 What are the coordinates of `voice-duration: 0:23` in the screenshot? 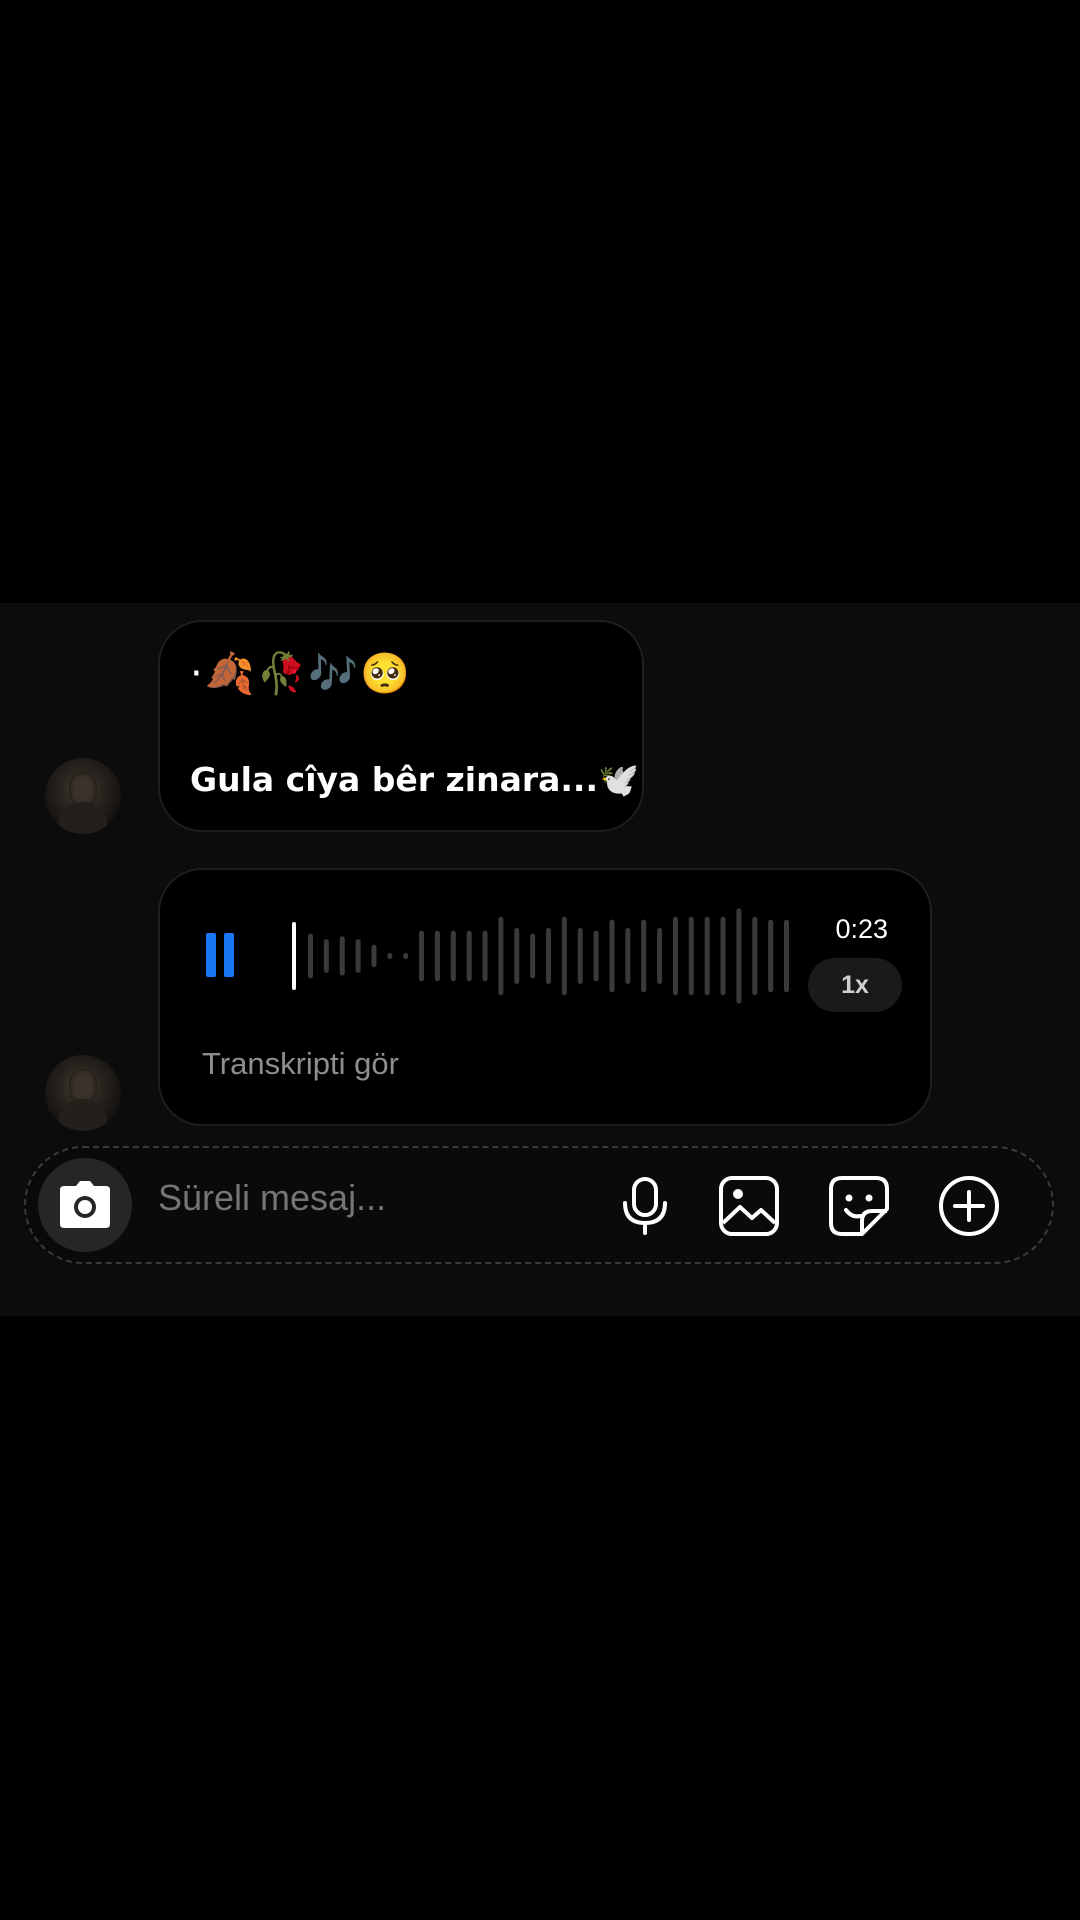 It's located at (861, 929).